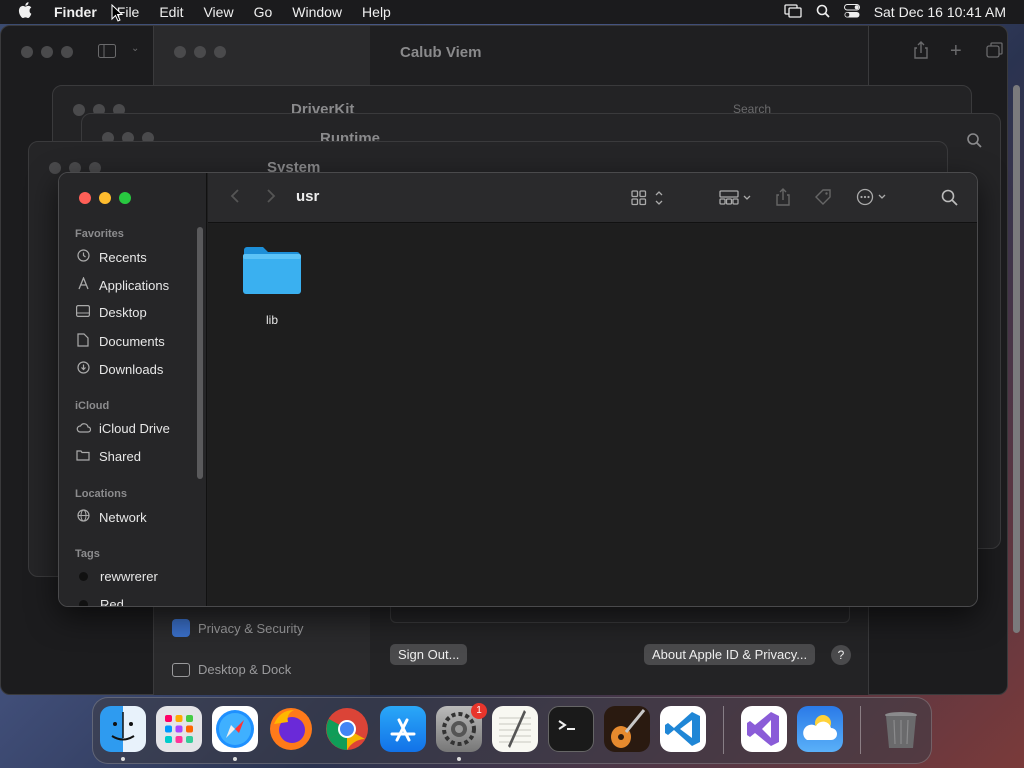 The image size is (1024, 768). Describe the element at coordinates (956, 51) in the screenshot. I see `new-tab-icon: +` at that location.